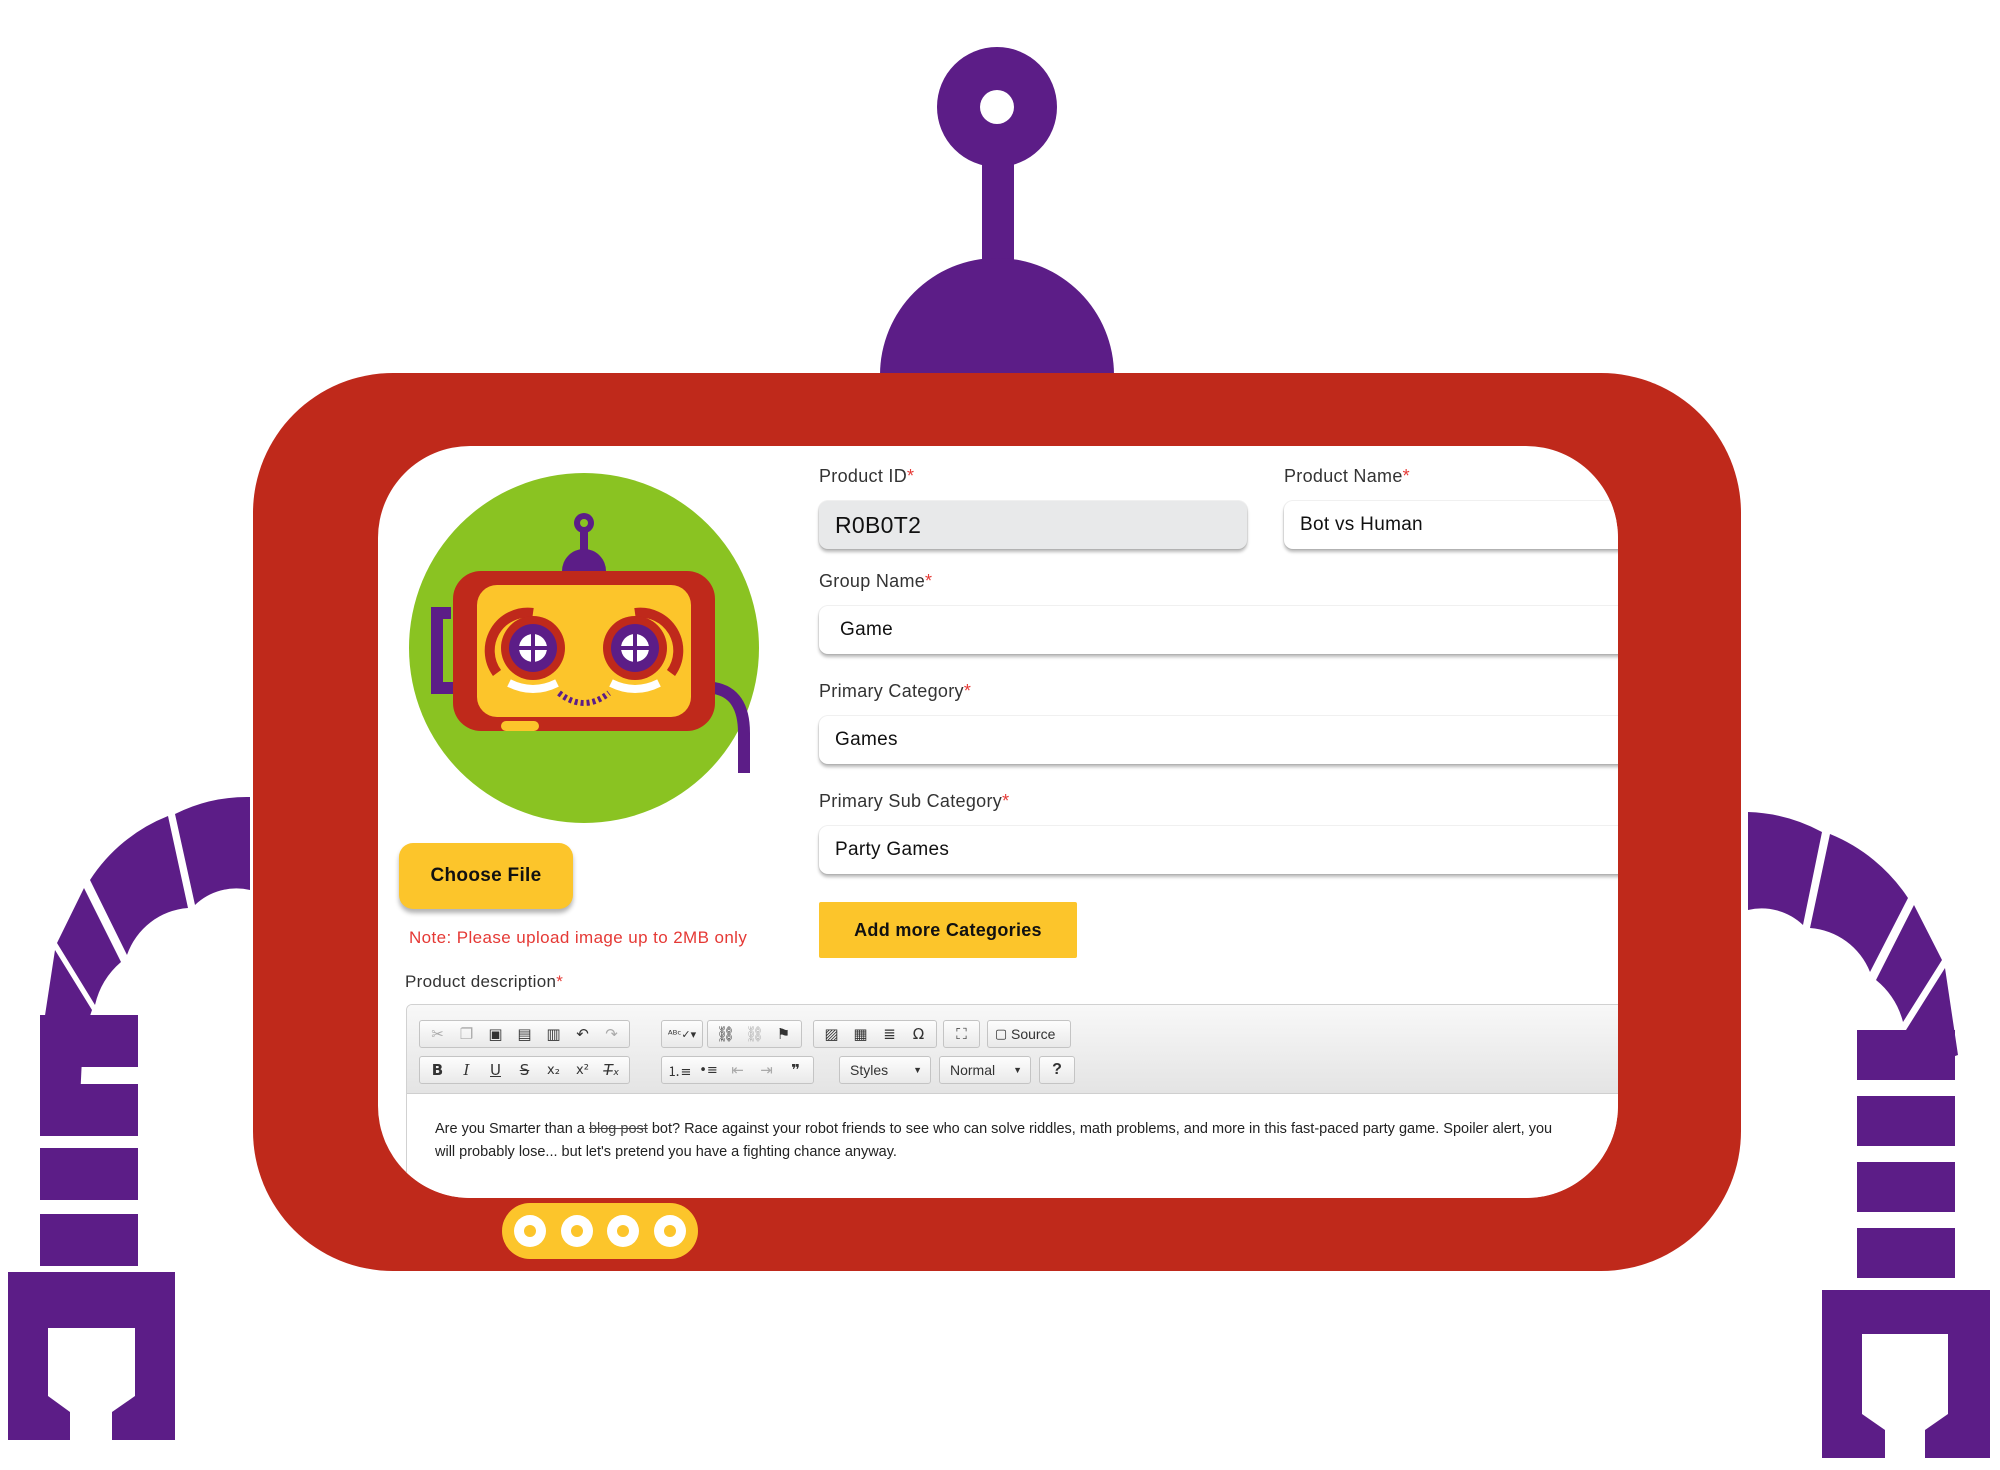 Image resolution: width=2000 pixels, height=1470 pixels. What do you see at coordinates (466, 1034) in the screenshot?
I see `copy-icon: ❐` at bounding box center [466, 1034].